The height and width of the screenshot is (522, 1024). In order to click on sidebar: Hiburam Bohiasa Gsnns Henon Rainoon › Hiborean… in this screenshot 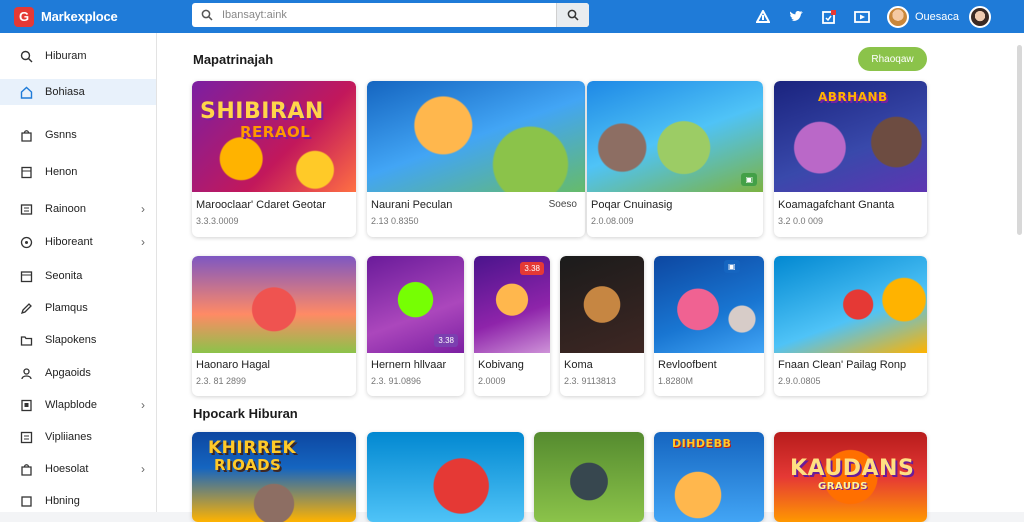, I will do `click(78, 272)`.